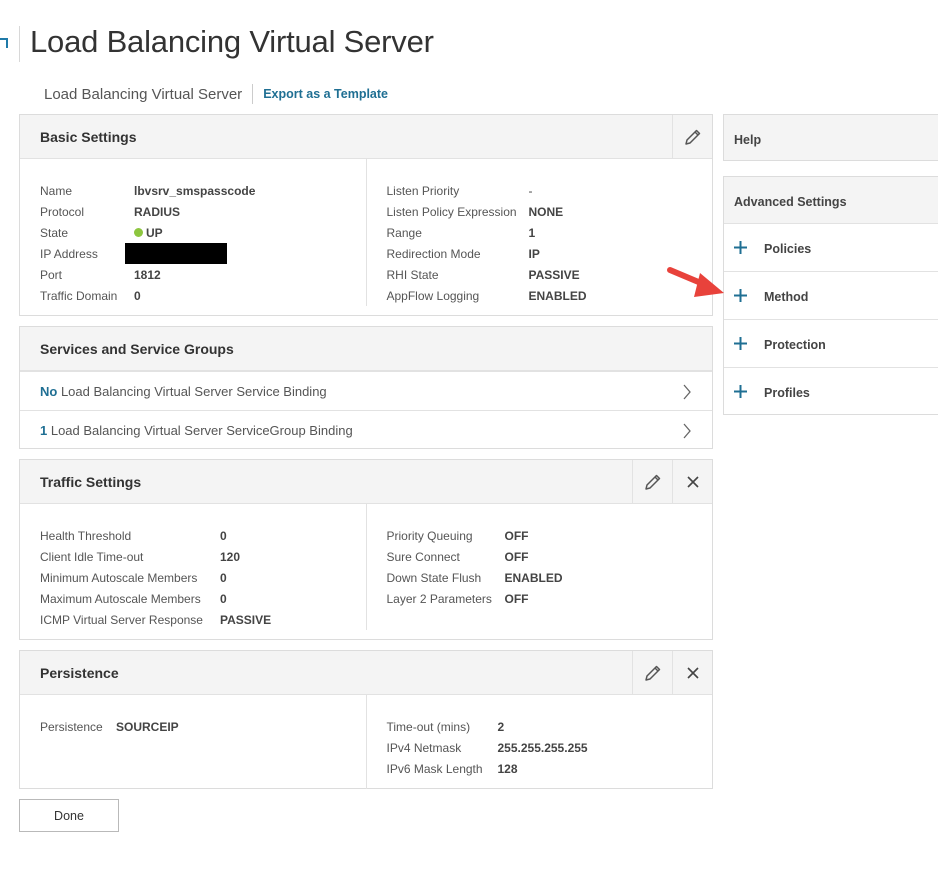 The height and width of the screenshot is (879, 938). Describe the element at coordinates (148, 190) in the screenshot. I see `kv-name: Name lbvsrv_smspasscode` at that location.